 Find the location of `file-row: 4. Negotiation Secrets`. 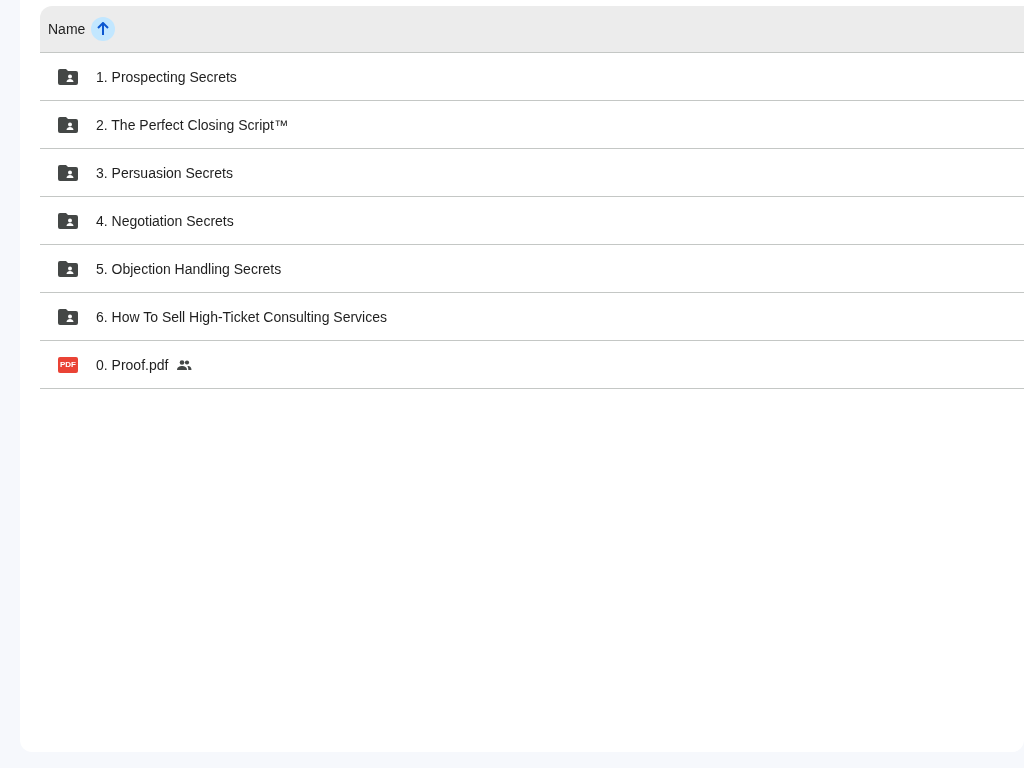

file-row: 4. Negotiation Secrets is located at coordinates (532, 221).